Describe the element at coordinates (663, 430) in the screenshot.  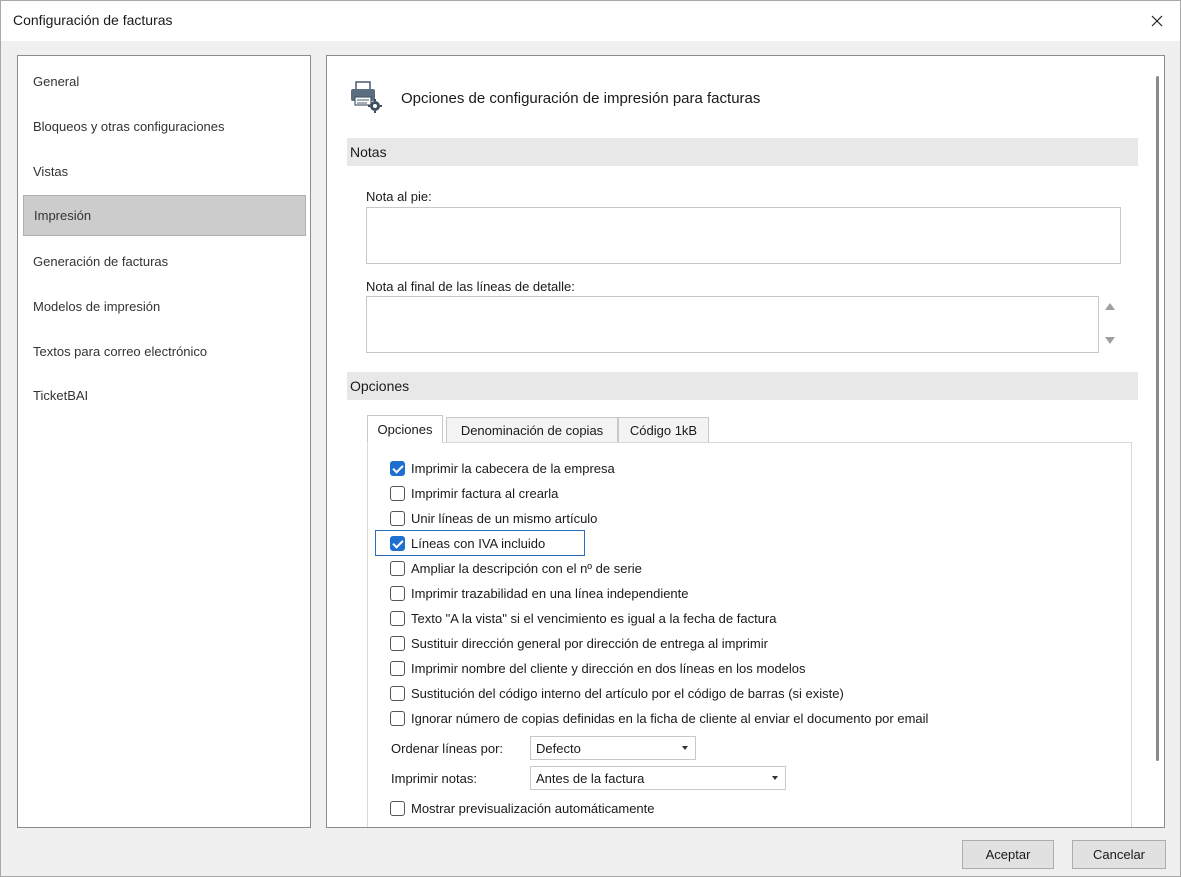
I see `tab-codigo-1kb: Código 1kB` at that location.